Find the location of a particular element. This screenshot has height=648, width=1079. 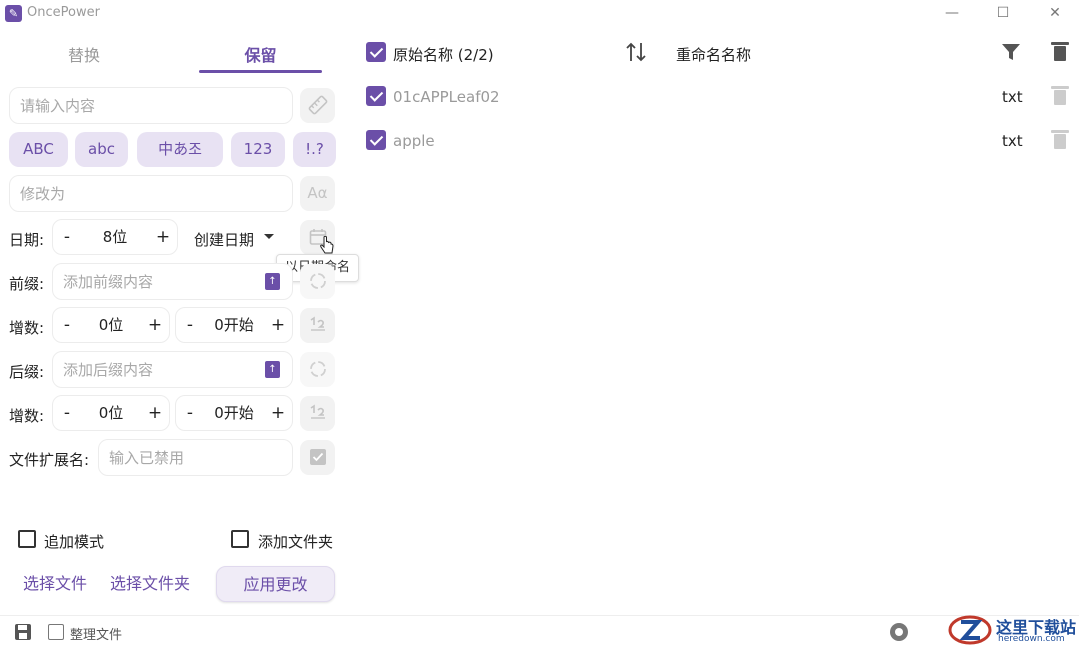

increment1-digits-increment: + is located at coordinates (155, 325).